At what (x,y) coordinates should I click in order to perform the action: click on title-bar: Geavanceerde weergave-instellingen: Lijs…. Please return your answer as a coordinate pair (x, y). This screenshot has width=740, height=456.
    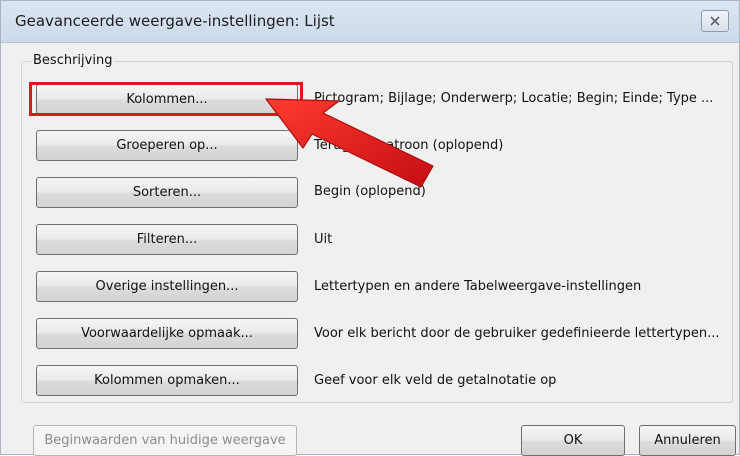
    Looking at the image, I should click on (370, 22).